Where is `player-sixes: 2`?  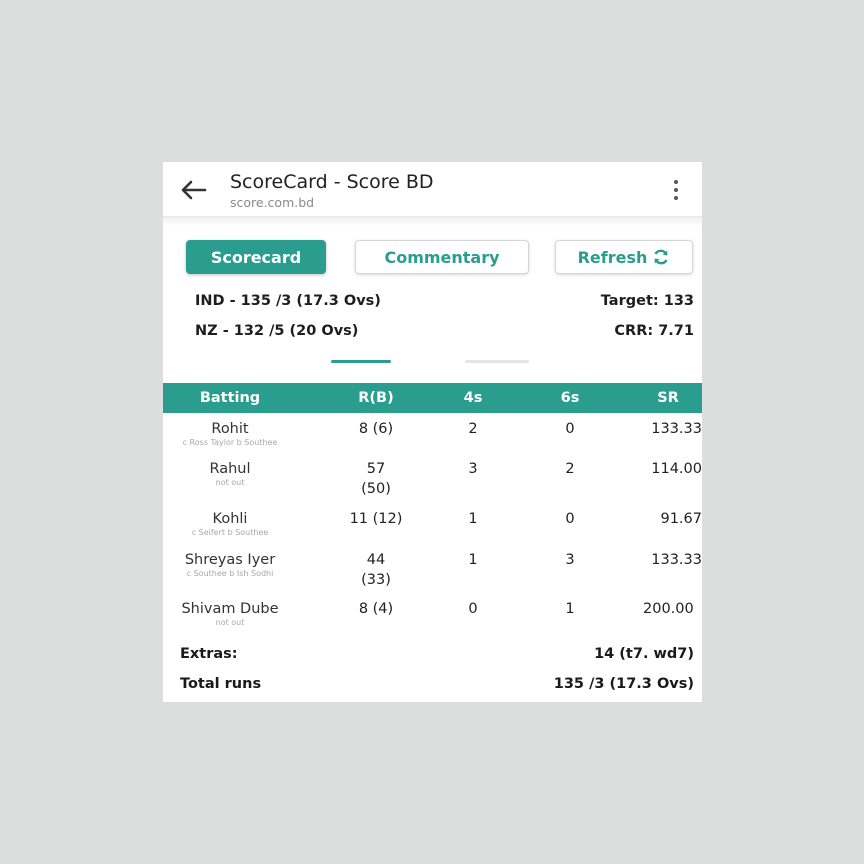 player-sixes: 2 is located at coordinates (570, 469).